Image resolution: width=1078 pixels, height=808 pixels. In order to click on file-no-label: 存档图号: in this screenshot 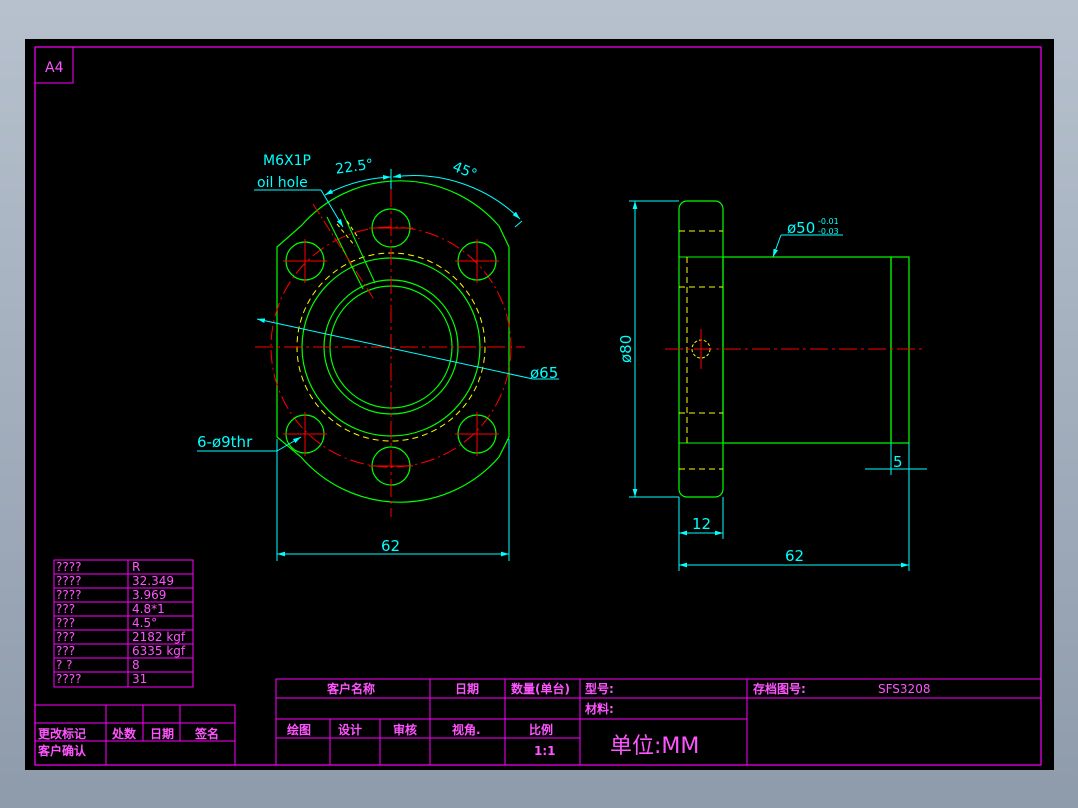, I will do `click(779, 688)`.